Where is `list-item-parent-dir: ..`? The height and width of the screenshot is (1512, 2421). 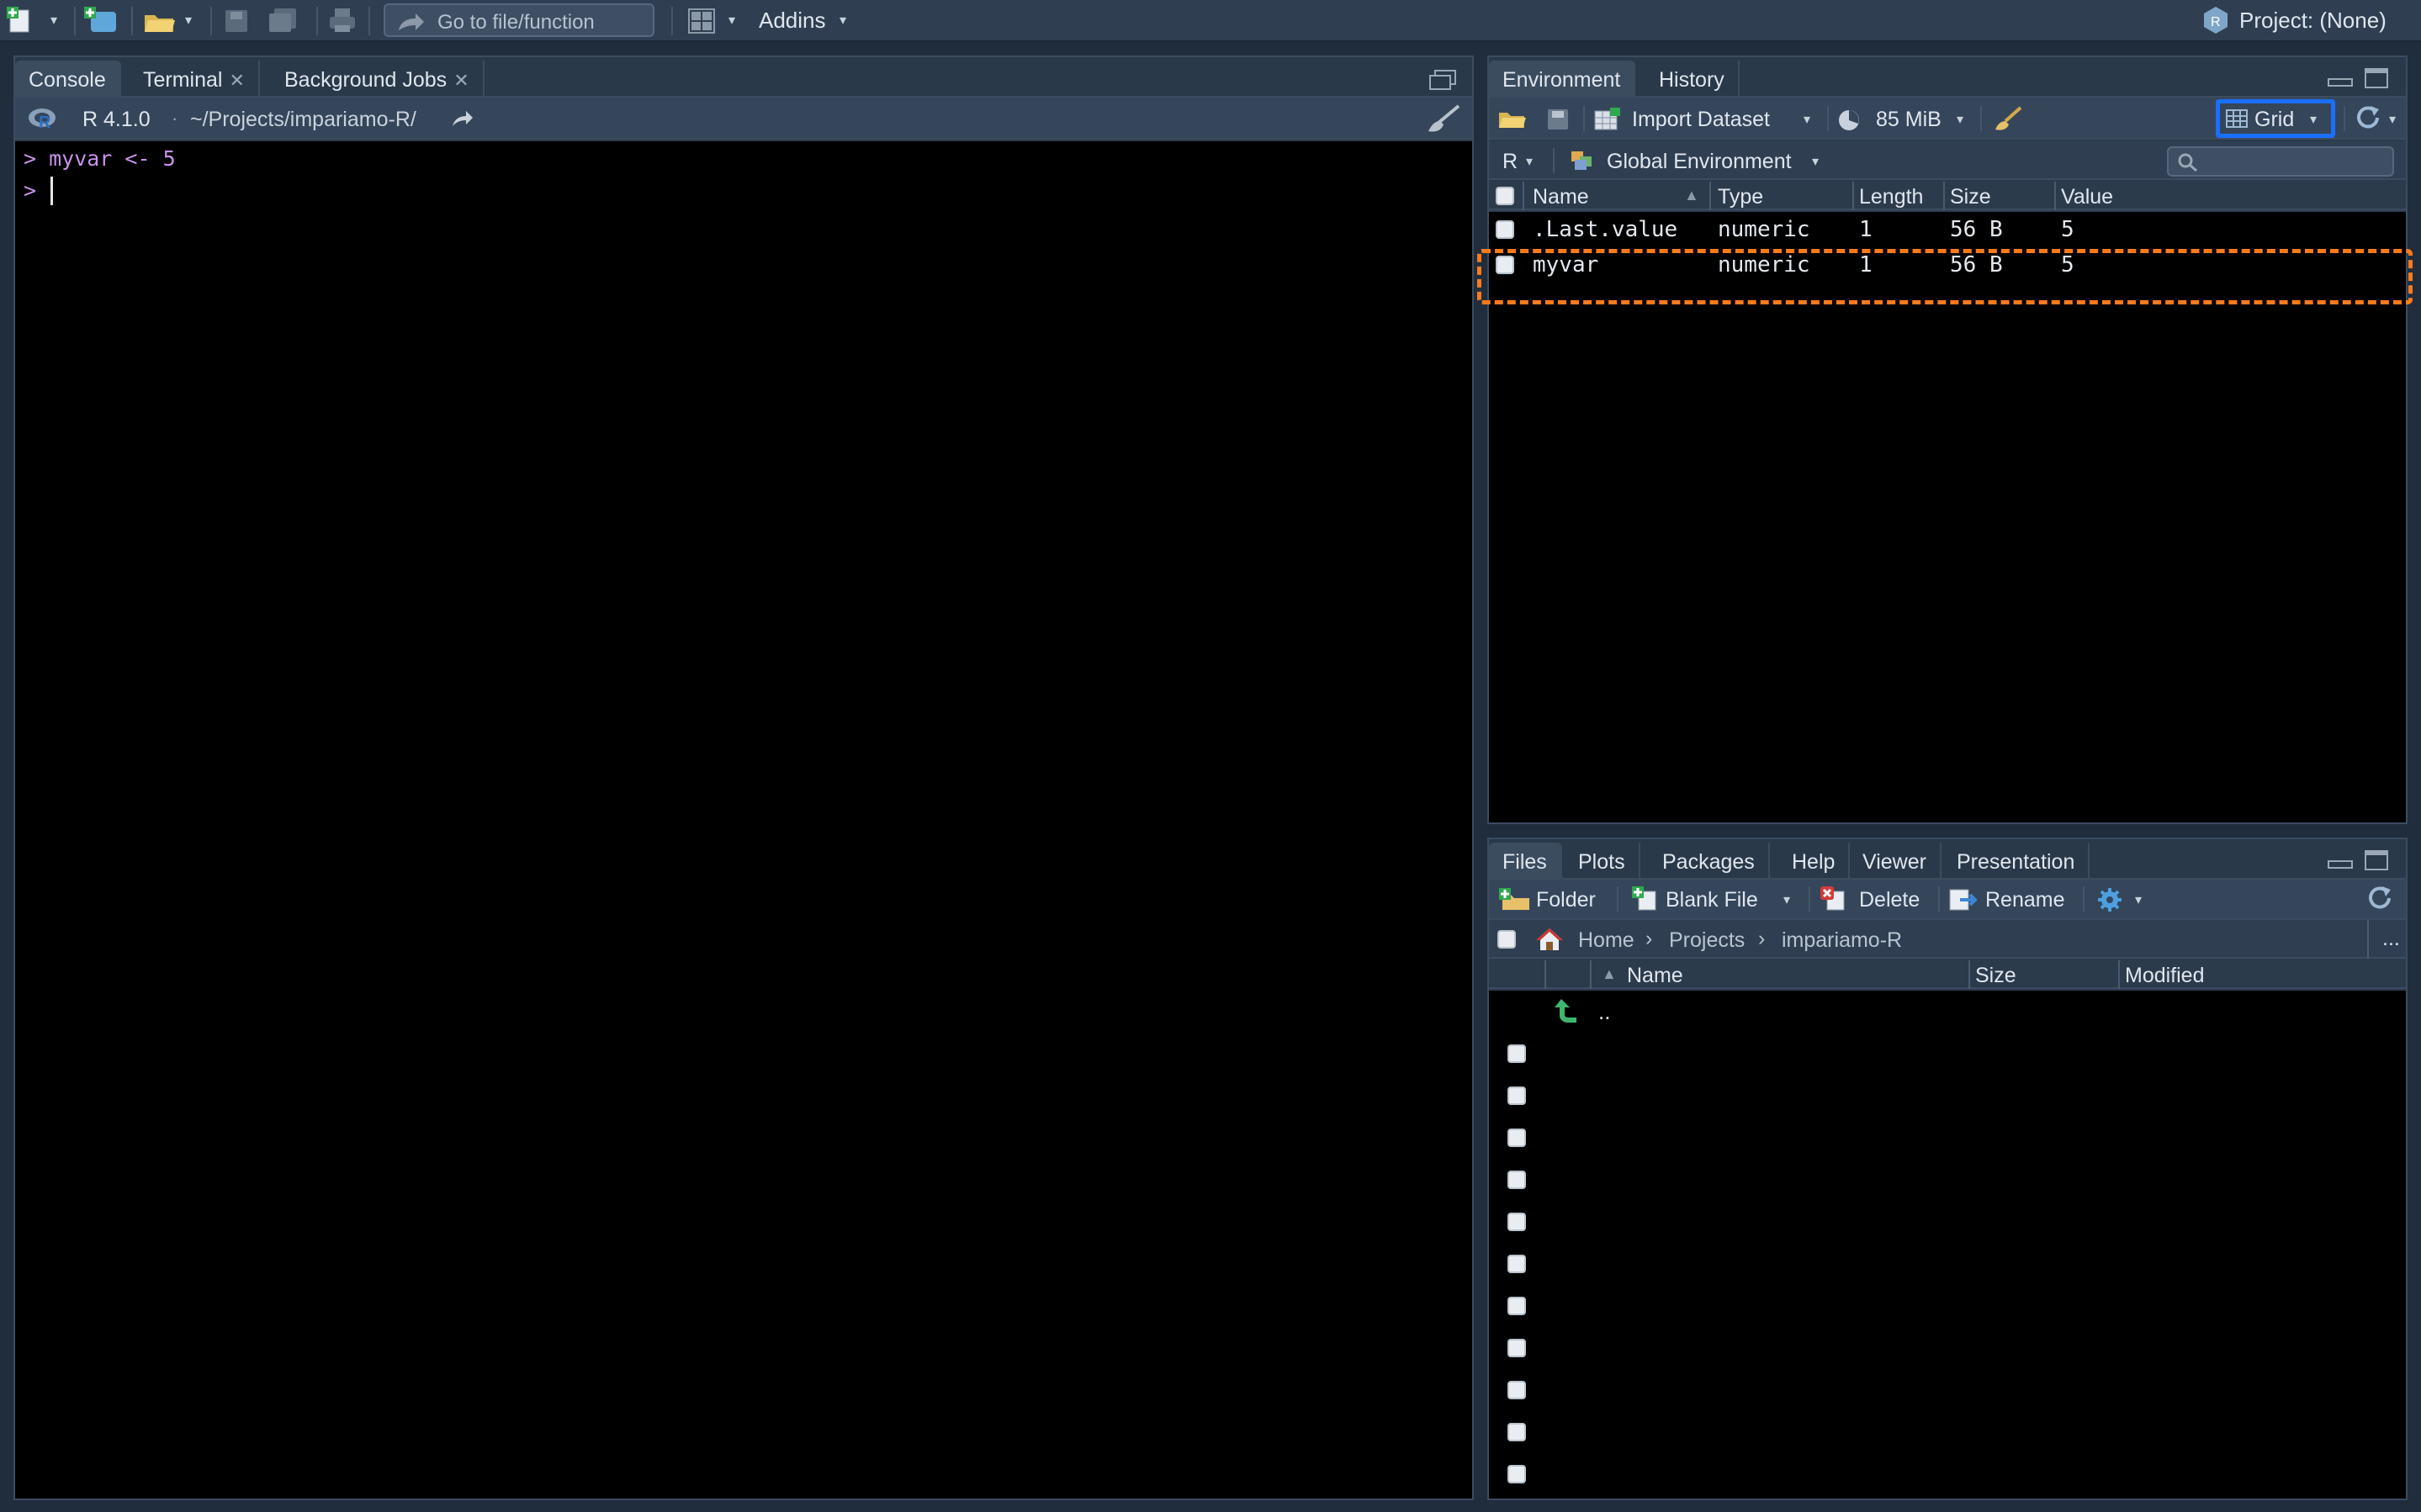
list-item-parent-dir: .. is located at coordinates (1948, 1011).